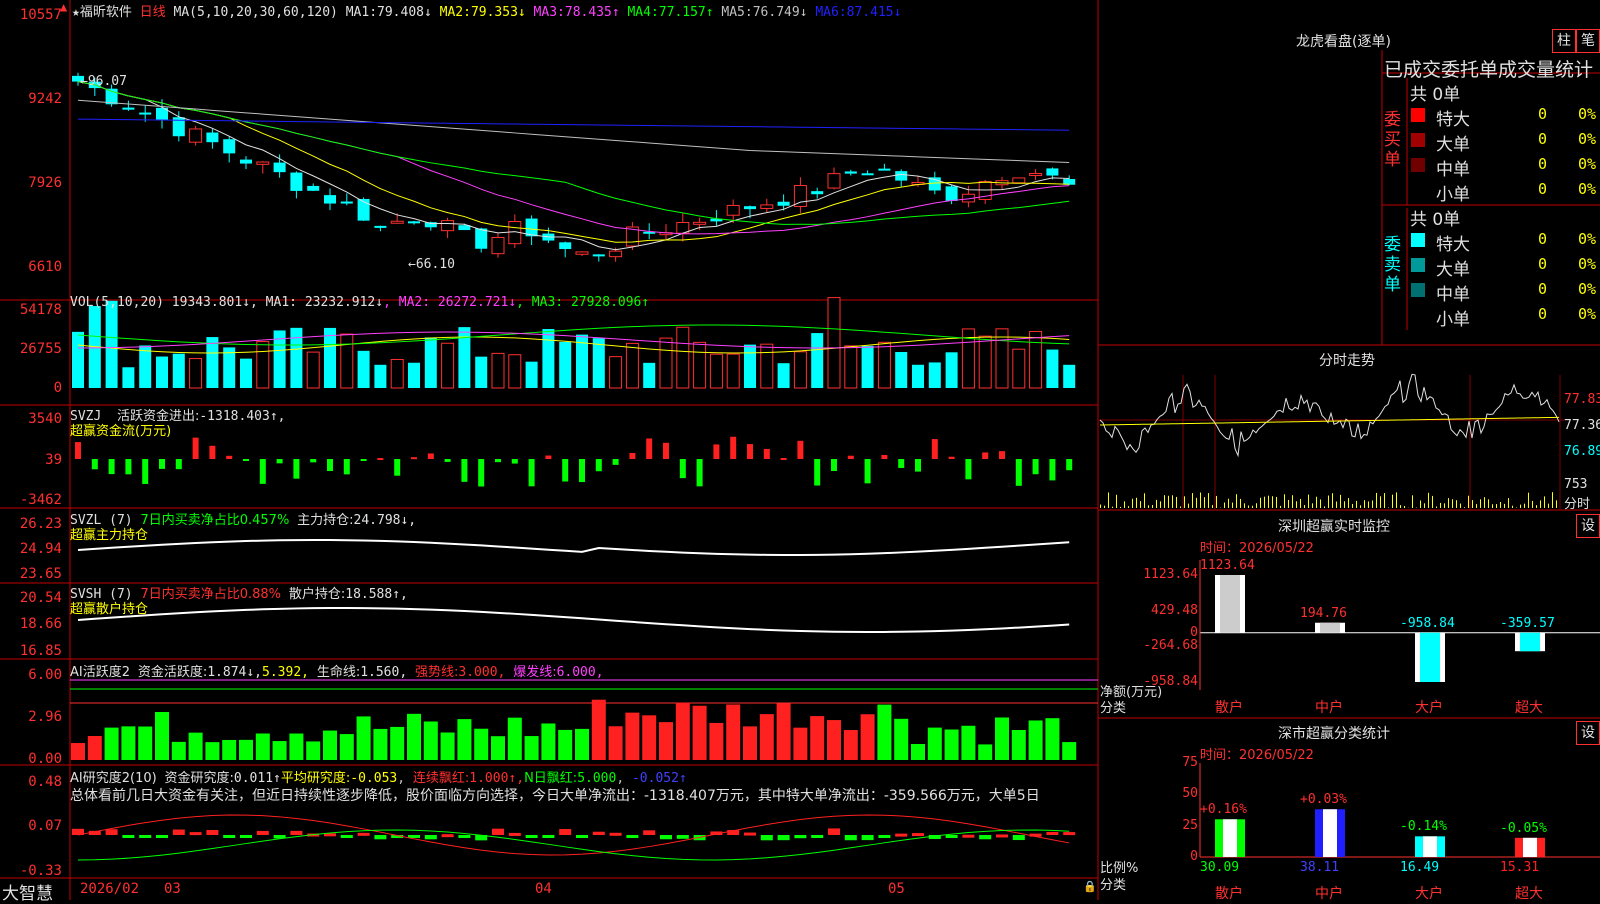 This screenshot has width=1600, height=904. Describe the element at coordinates (573, 12) in the screenshot. I see `ma-legend-3: MA3:78.435↑` at that location.